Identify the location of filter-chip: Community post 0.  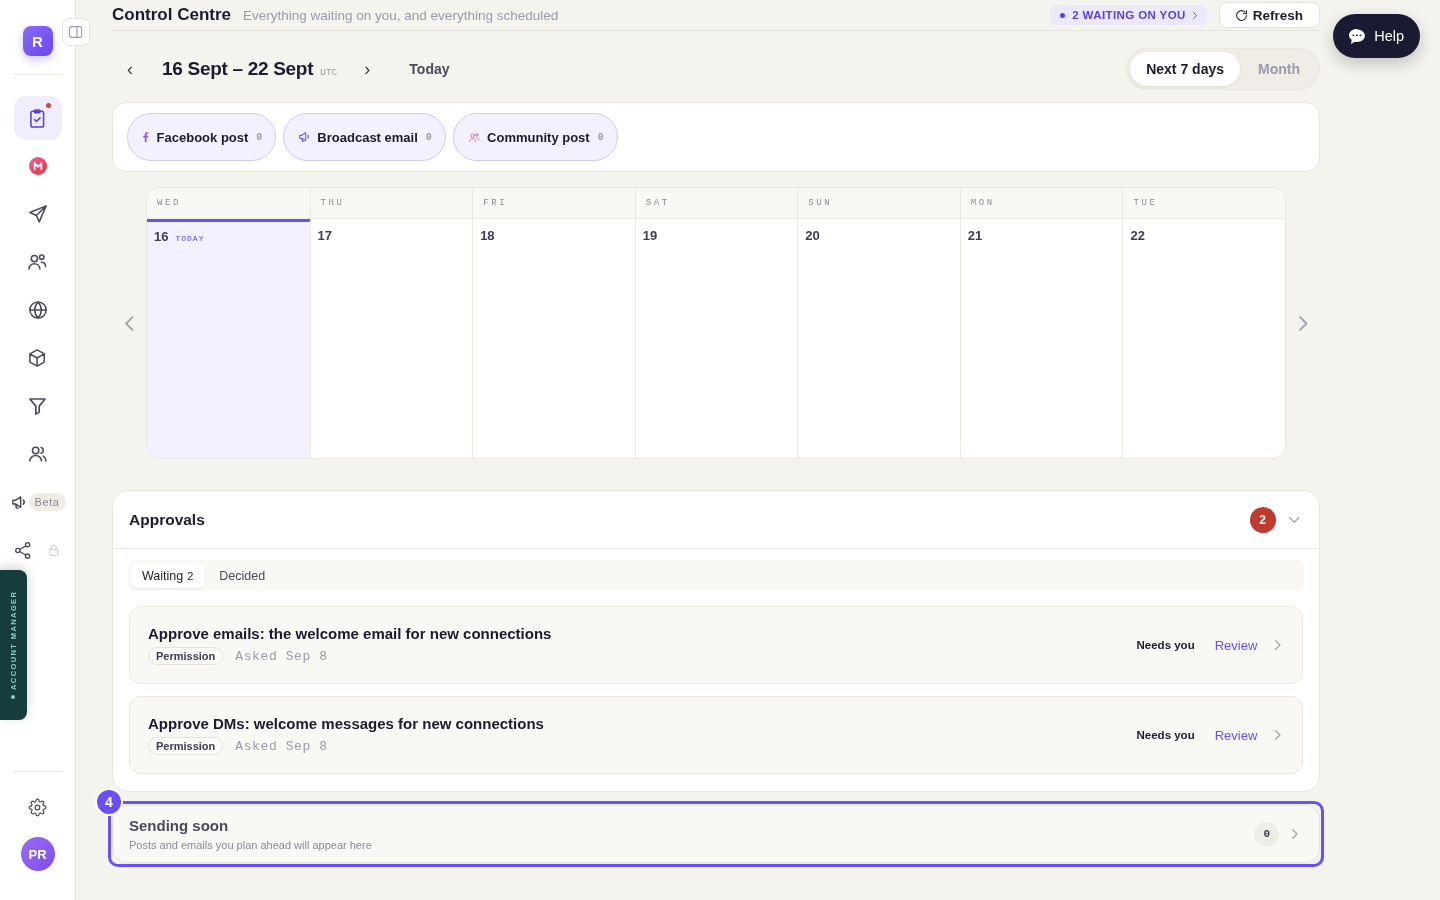
(535, 137).